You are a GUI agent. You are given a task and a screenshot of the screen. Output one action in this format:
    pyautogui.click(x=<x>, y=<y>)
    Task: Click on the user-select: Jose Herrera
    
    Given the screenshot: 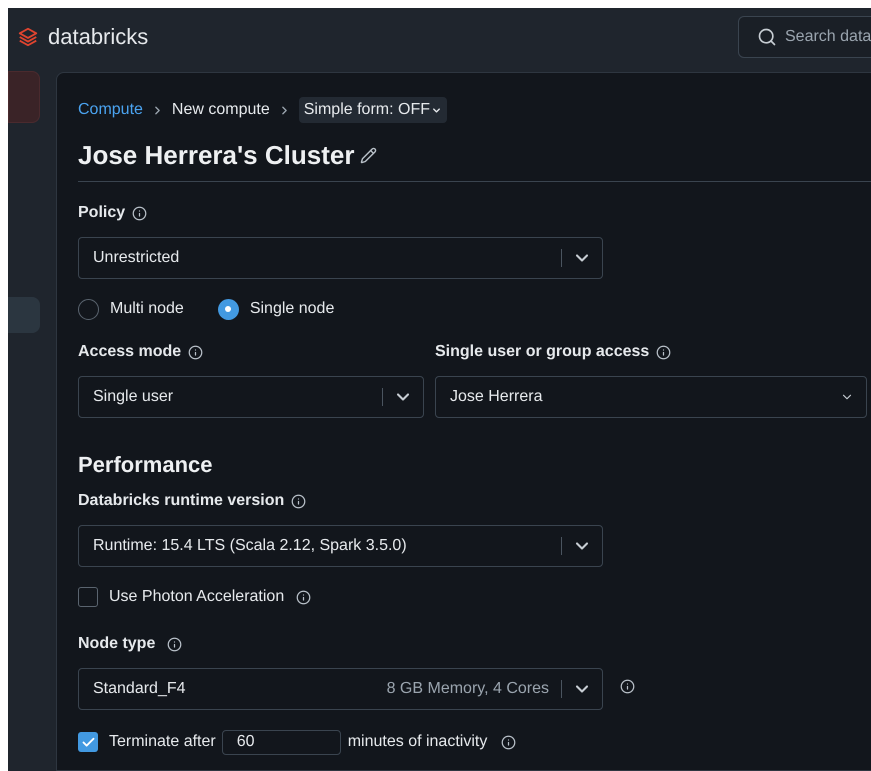 What is the action you would take?
    pyautogui.click(x=651, y=397)
    